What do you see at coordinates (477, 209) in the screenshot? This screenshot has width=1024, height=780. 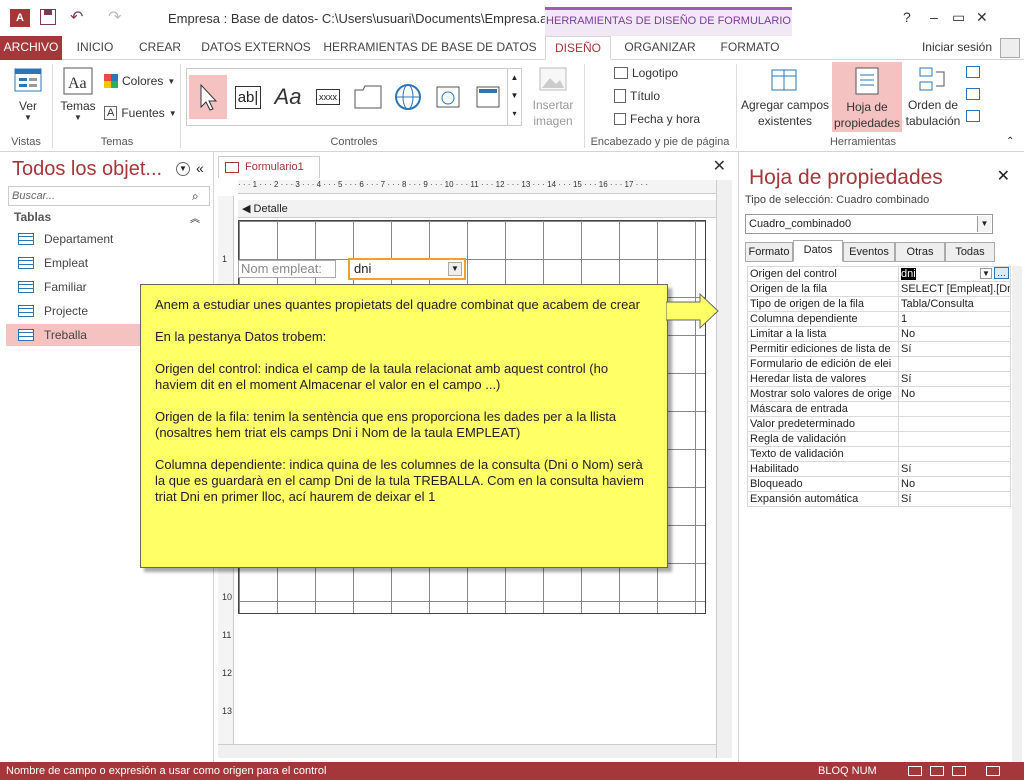 I see `detail-section-bar: ◀ Detalle` at bounding box center [477, 209].